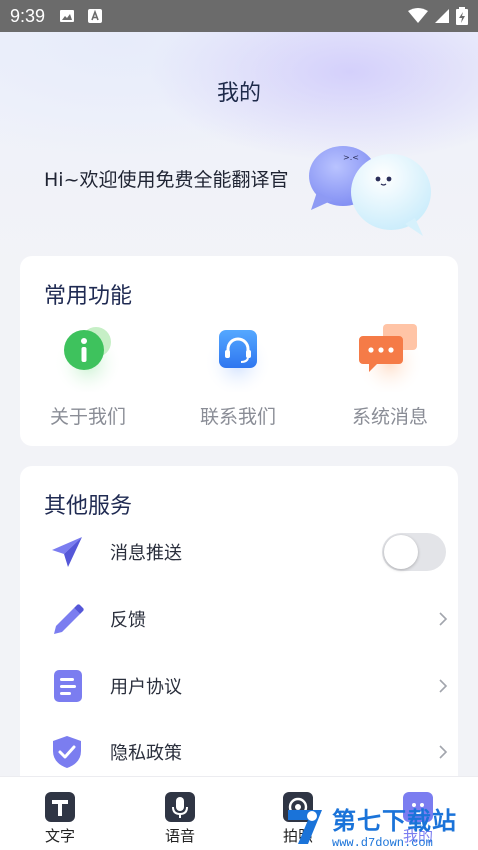  I want to click on contact-us-item: 联系我们, so click(238, 375).